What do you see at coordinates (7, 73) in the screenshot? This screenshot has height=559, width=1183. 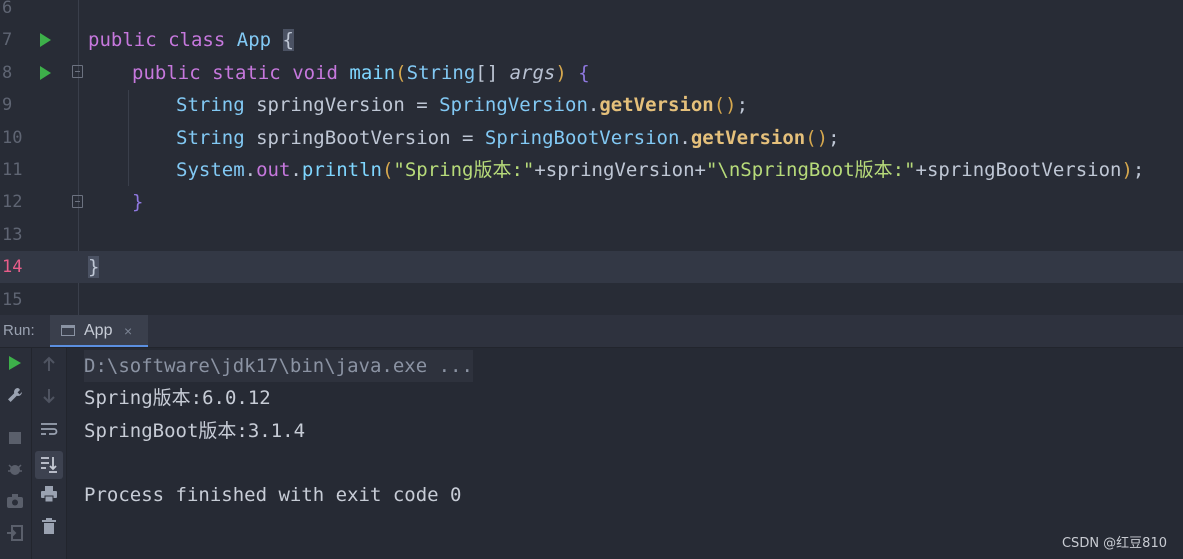 I see `line-number: 8` at bounding box center [7, 73].